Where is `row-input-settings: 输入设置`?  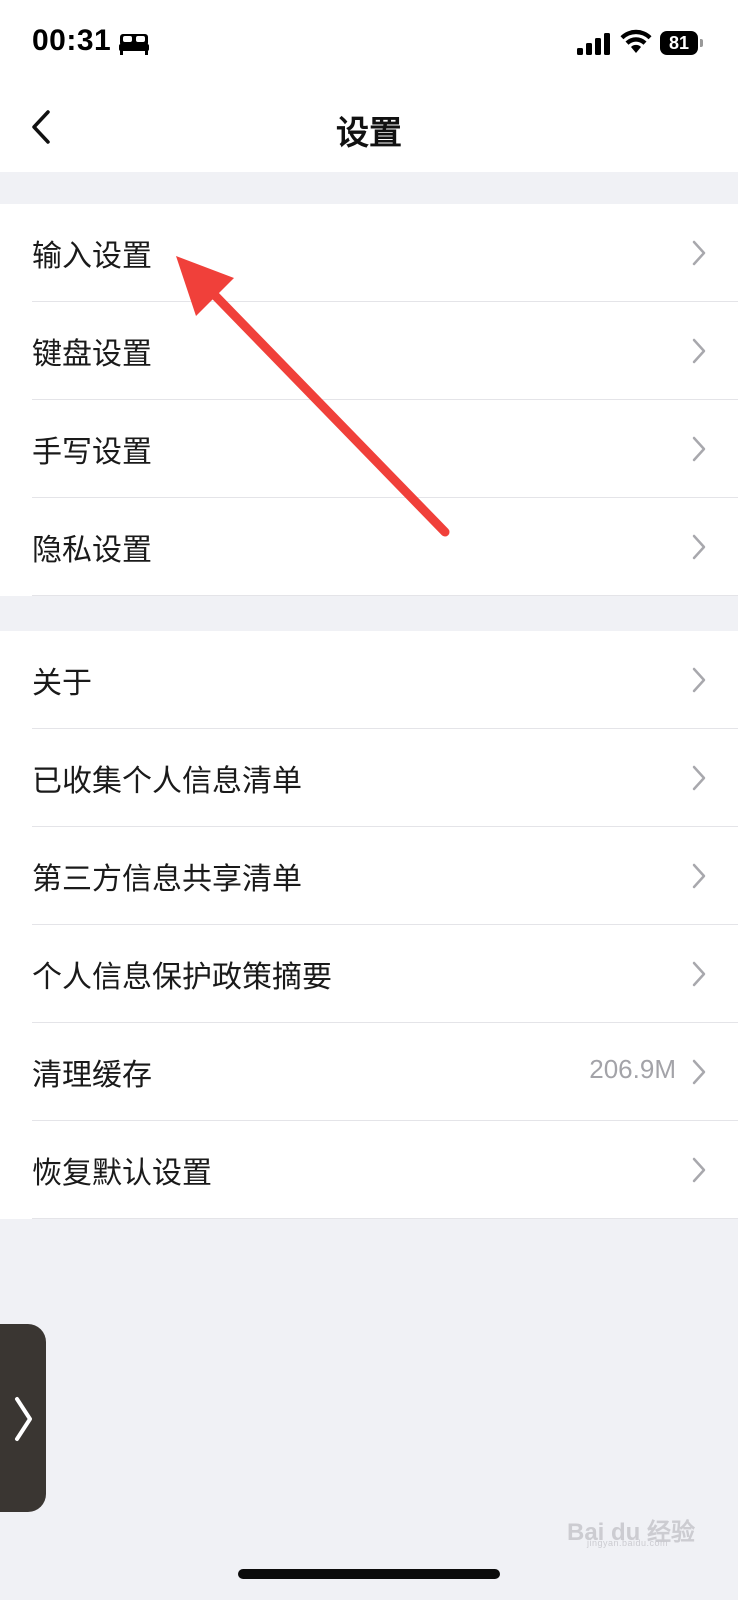
row-input-settings: 输入设置 is located at coordinates (369, 253).